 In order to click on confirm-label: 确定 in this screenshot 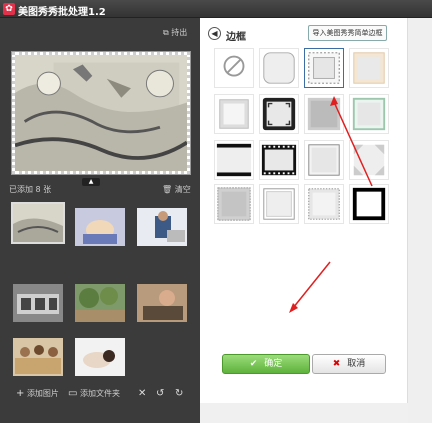, I will do `click(273, 364)`.